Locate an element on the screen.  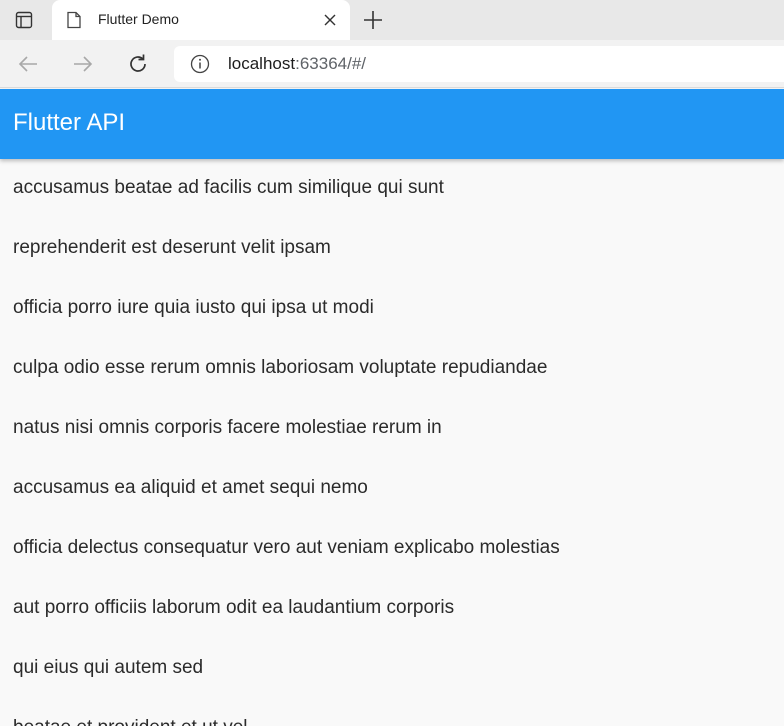
reload-icon is located at coordinates (138, 63).